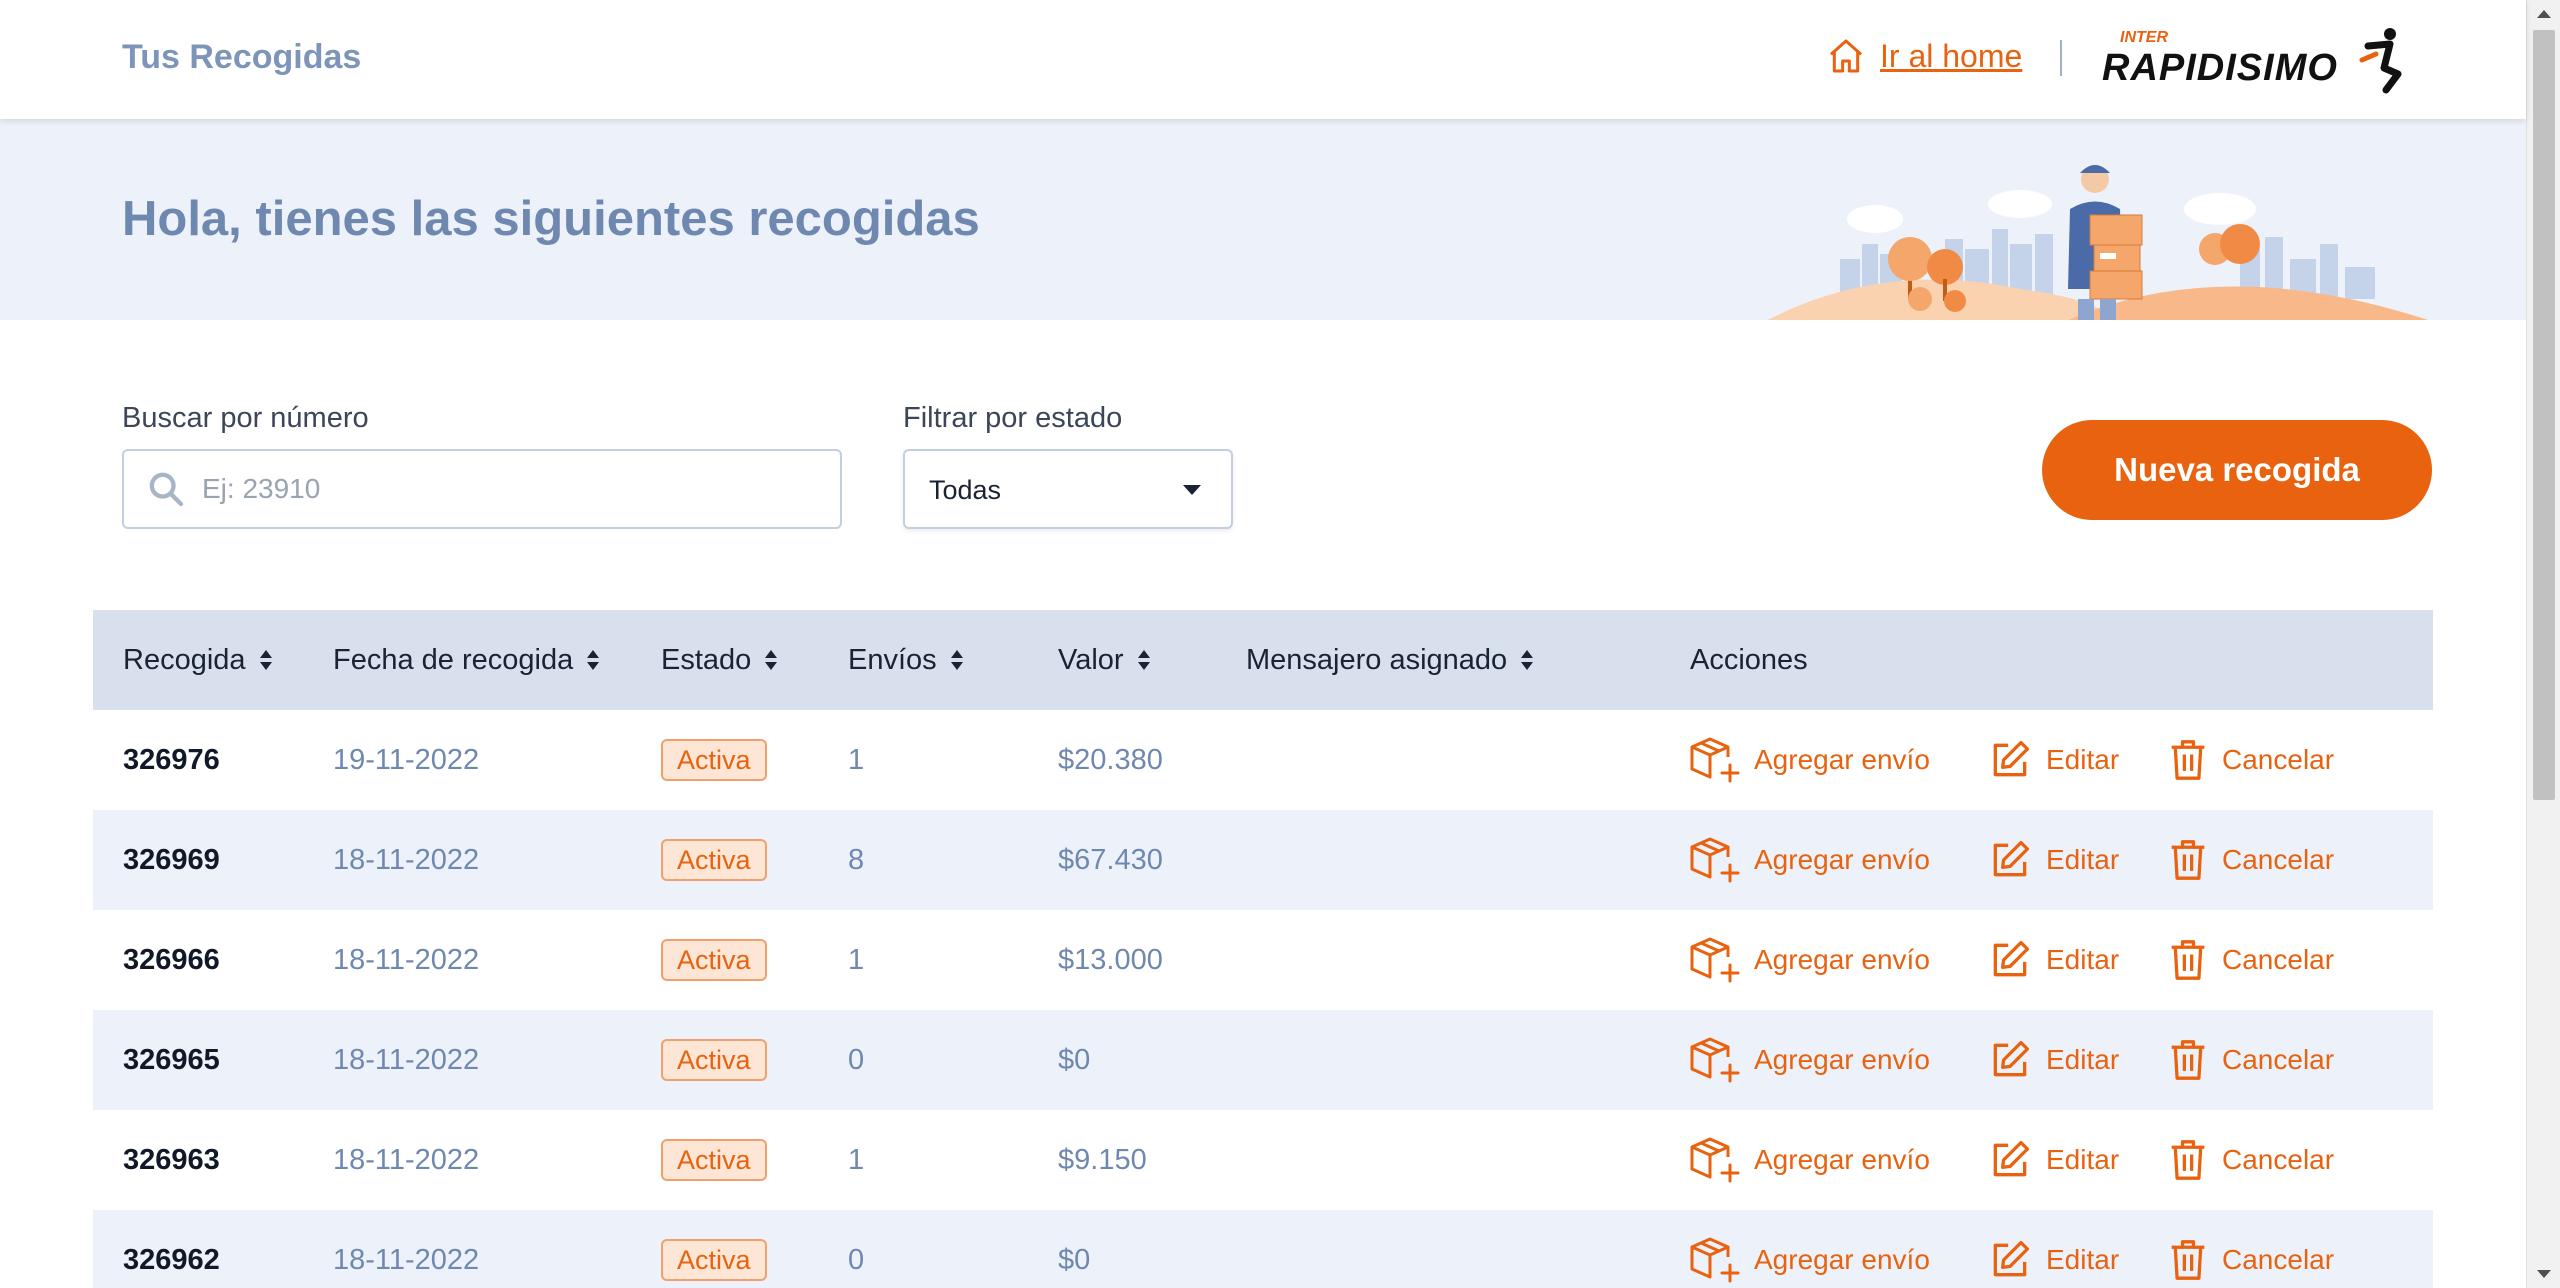 The image size is (2560, 1288). I want to click on courier-illustration, so click(2097, 242).